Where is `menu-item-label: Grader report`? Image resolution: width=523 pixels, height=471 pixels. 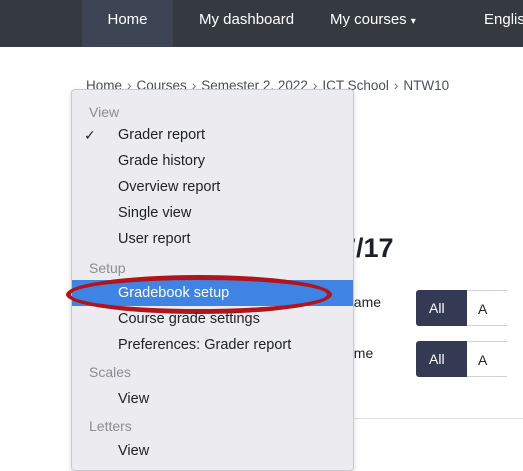
menu-item-label: Grader report is located at coordinates (162, 135).